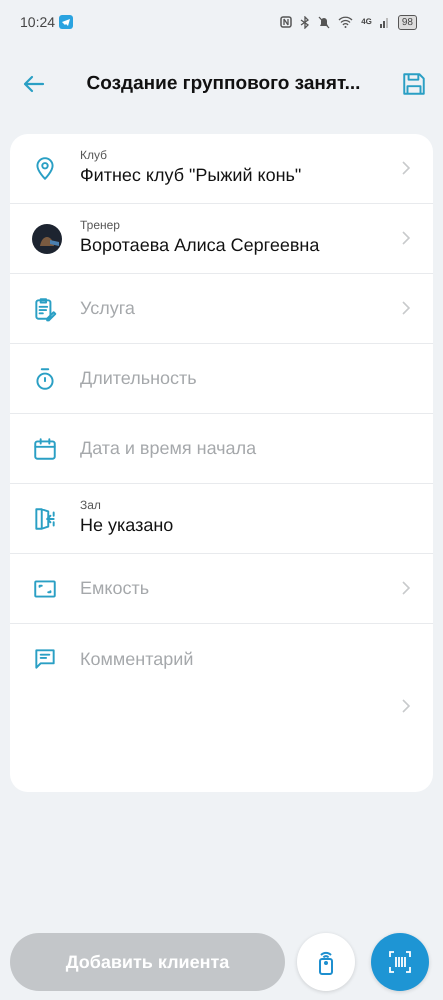 The image size is (443, 1000). Describe the element at coordinates (45, 449) in the screenshot. I see `calendar-icon` at that location.